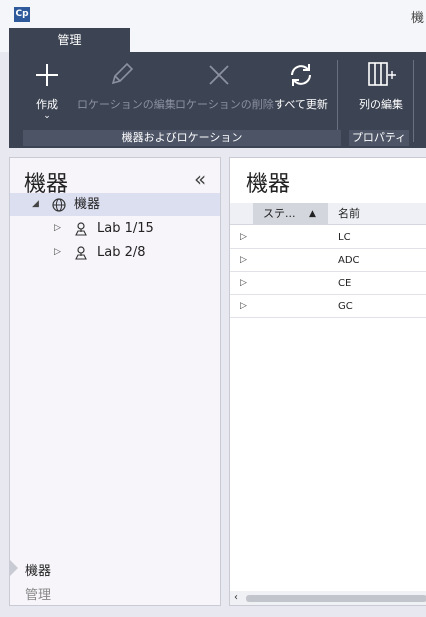 This screenshot has height=617, width=426. I want to click on tree-item-lab: ▷ Lab 2/8, so click(115, 252).